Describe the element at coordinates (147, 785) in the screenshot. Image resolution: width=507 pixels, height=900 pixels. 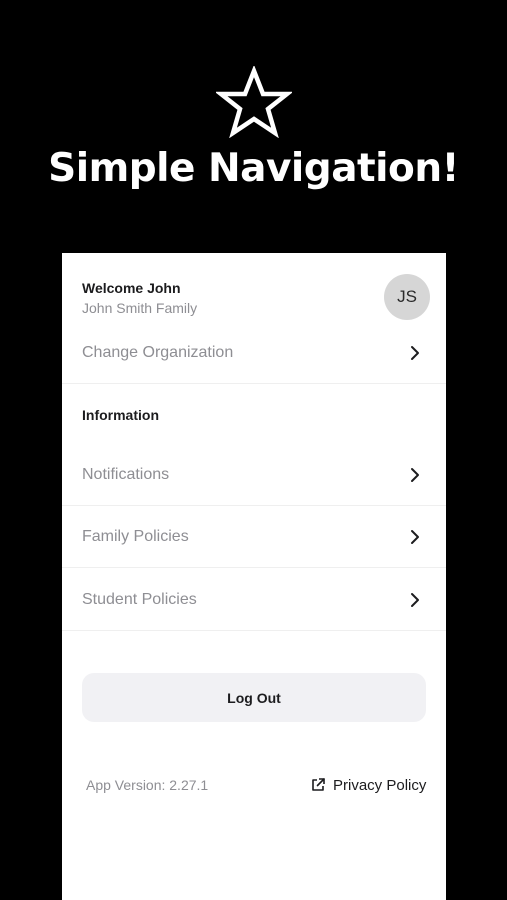
I see `app-version: App Version: 2.27.1` at that location.